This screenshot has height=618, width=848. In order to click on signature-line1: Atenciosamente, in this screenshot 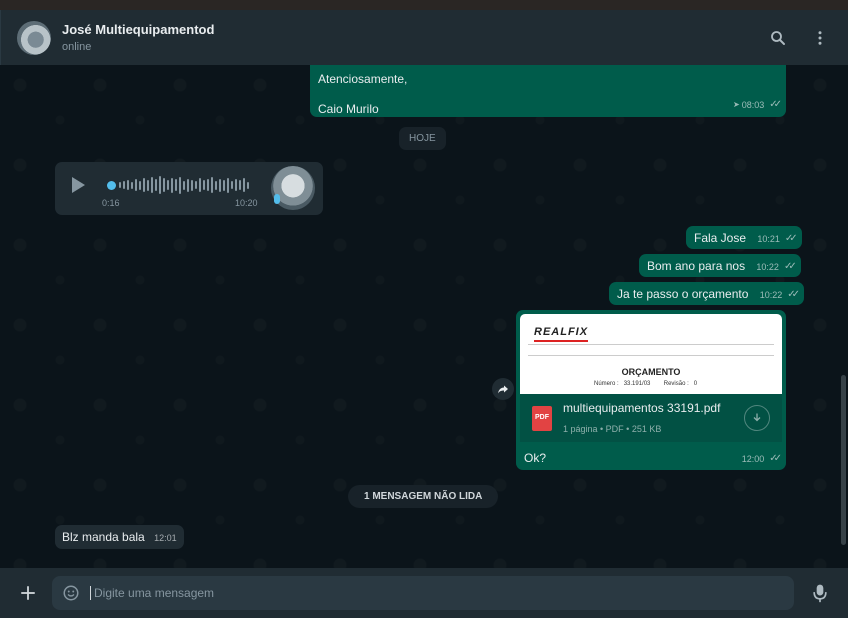, I will do `click(363, 79)`.